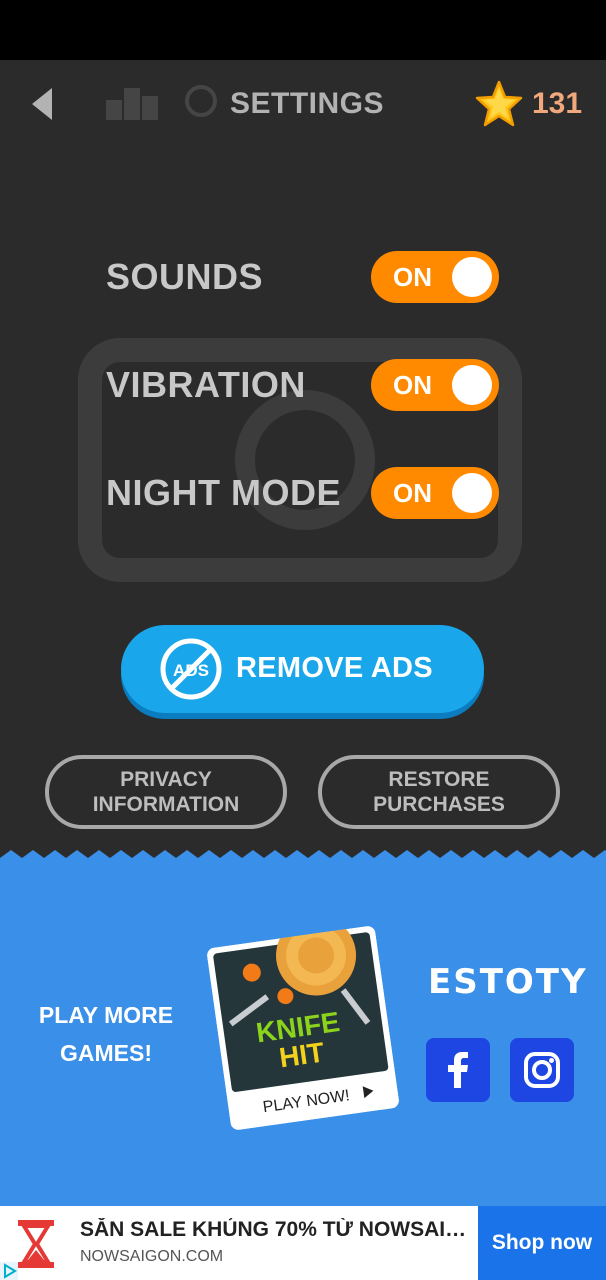 This screenshot has width=606, height=1280. Describe the element at coordinates (435, 493) in the screenshot. I see `night-mode-toggle: ON` at that location.